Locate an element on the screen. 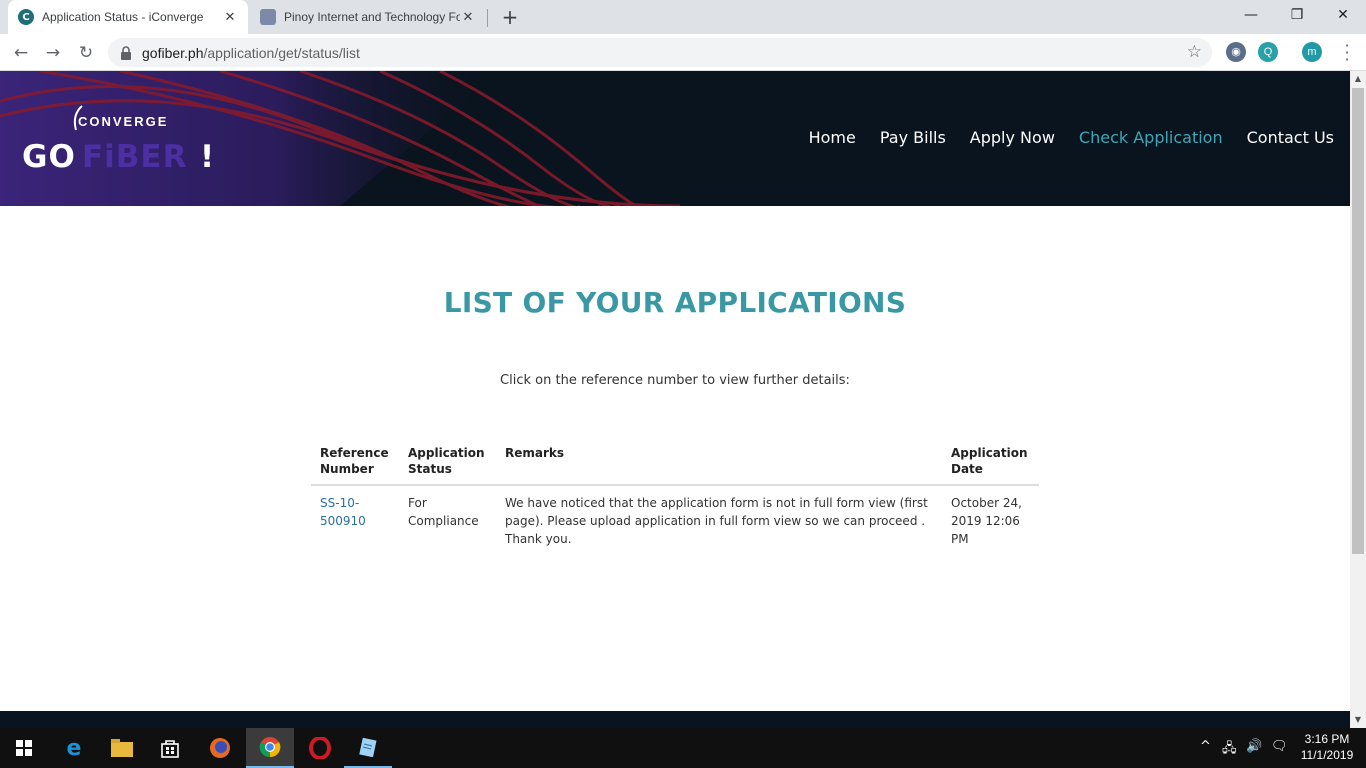 The width and height of the screenshot is (1366, 768). scroll-down-icon: ▼ is located at coordinates (1358, 720).